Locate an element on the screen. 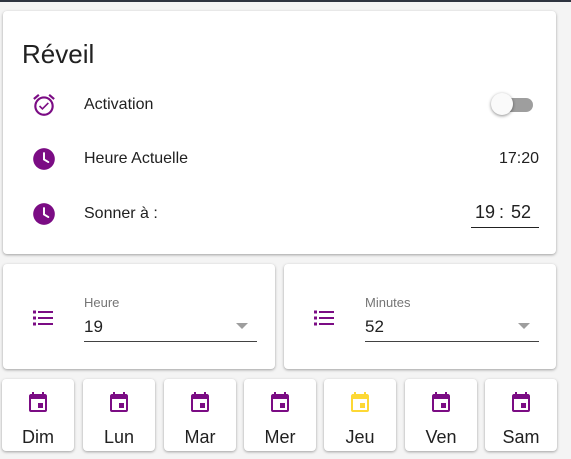  ring-minute: 52 is located at coordinates (521, 212).